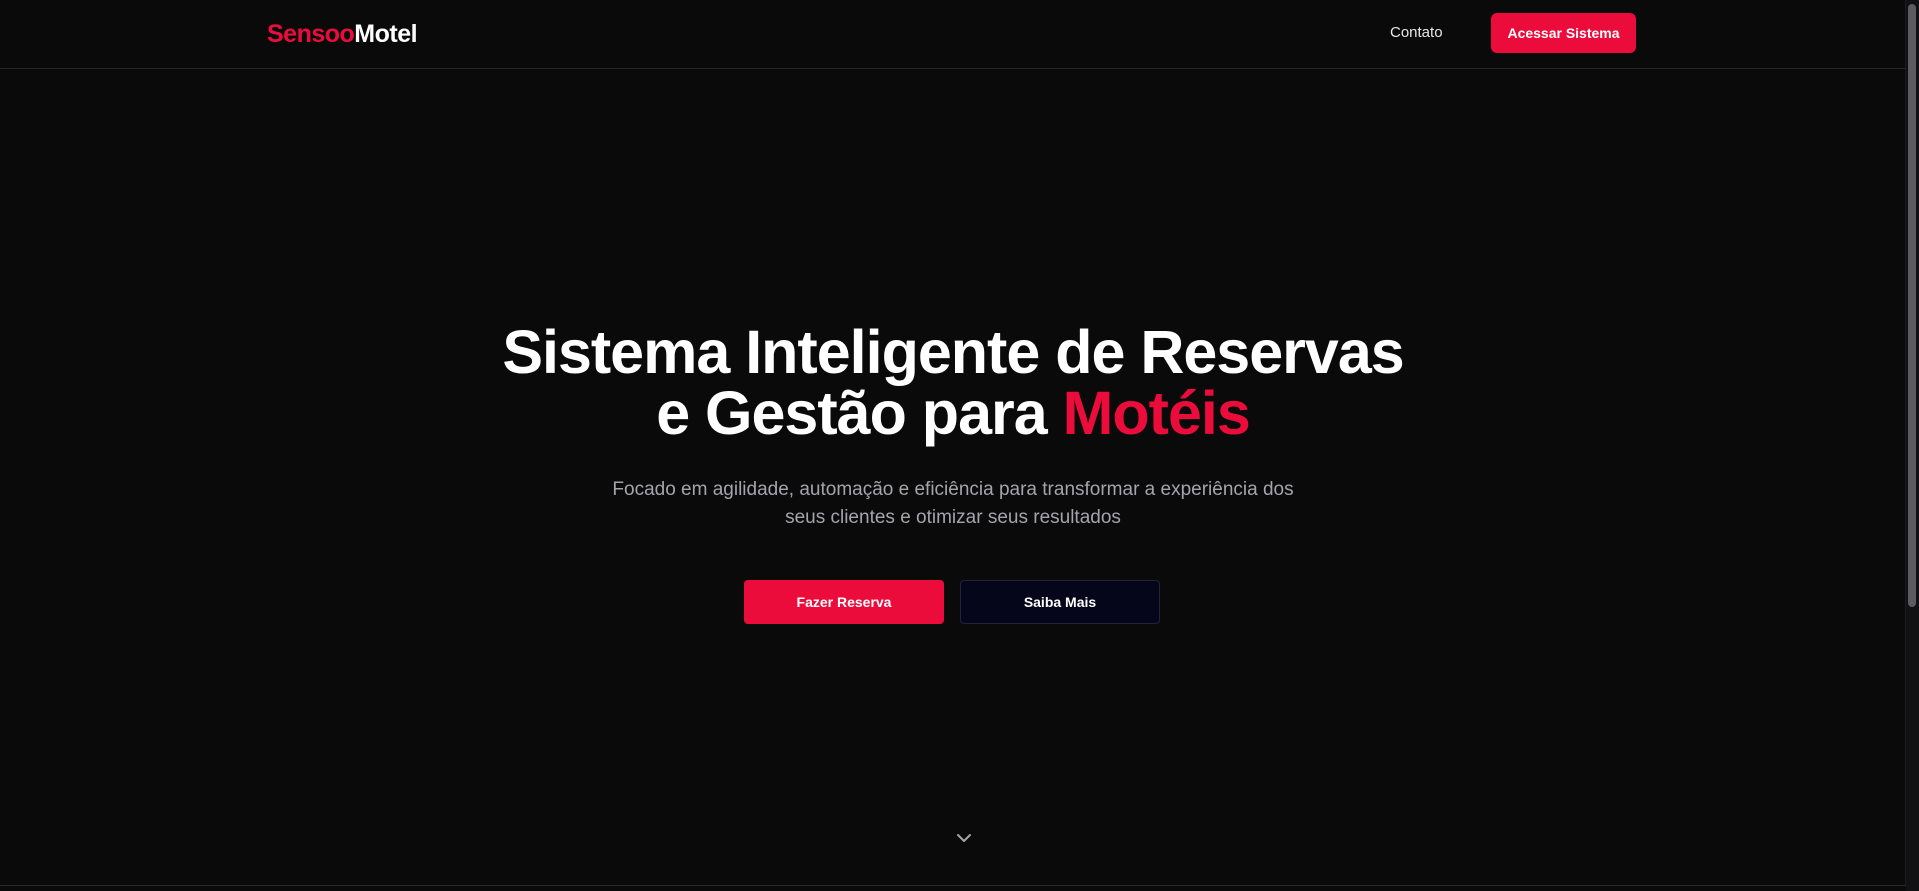  What do you see at coordinates (1912, 305) in the screenshot?
I see `scrollbar-thumb` at bounding box center [1912, 305].